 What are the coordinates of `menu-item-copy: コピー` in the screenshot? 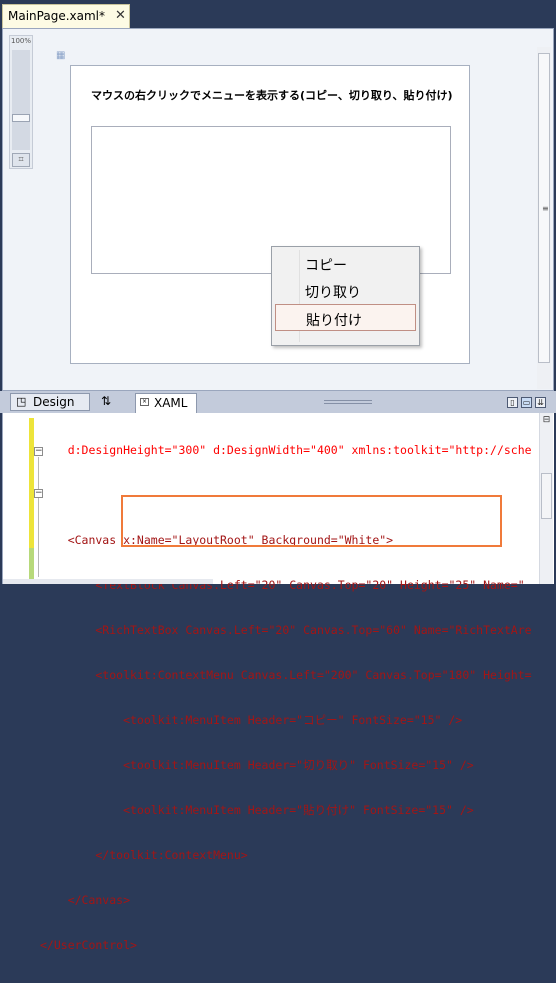 It's located at (345, 263).